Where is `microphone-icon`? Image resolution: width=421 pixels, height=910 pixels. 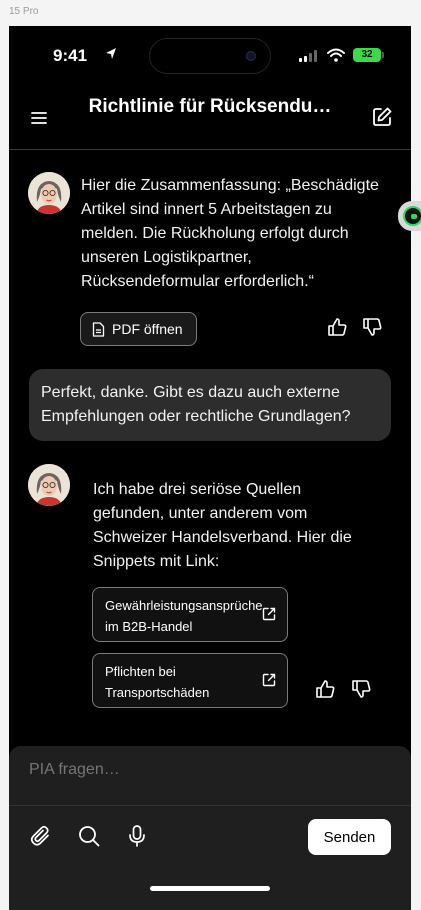 microphone-icon is located at coordinates (137, 836).